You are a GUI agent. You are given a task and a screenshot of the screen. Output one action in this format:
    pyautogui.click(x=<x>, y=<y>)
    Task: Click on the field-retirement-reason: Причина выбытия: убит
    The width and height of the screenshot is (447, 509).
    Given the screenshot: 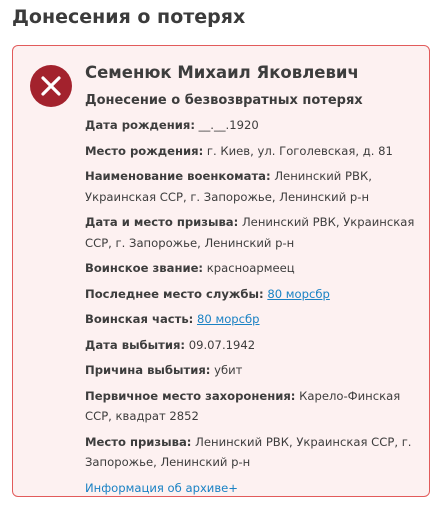 What is the action you would take?
    pyautogui.click(x=255, y=370)
    